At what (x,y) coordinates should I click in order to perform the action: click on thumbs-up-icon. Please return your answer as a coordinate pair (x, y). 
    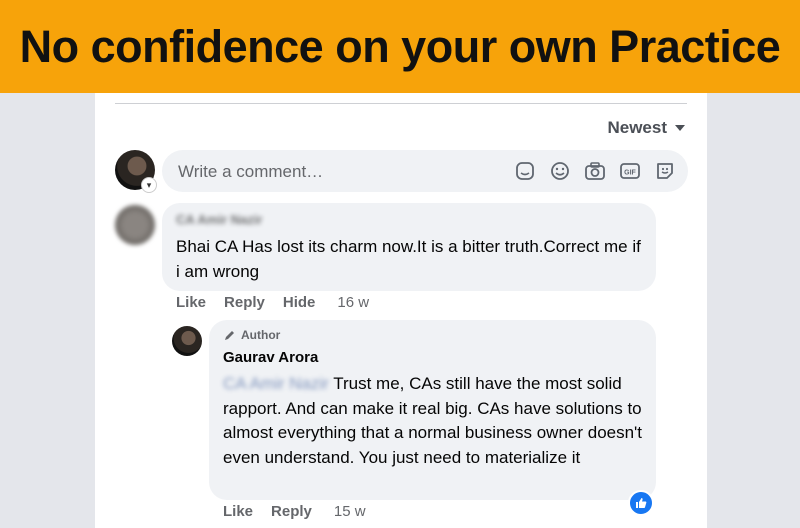
    Looking at the image, I should click on (641, 503).